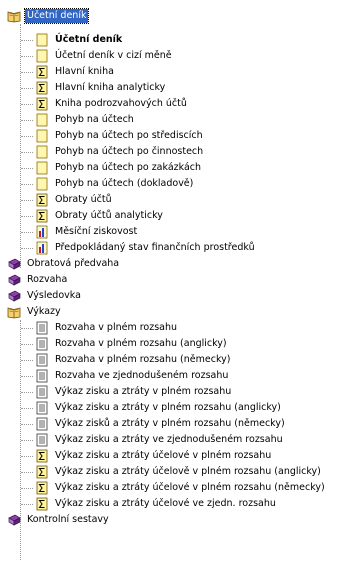  I want to click on chart-icon, so click(42, 248).